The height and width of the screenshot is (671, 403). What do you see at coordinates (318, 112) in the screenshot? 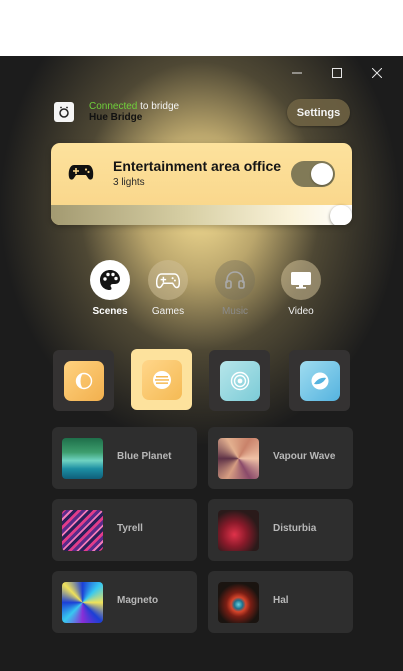
I see `settings-button: Settings` at bounding box center [318, 112].